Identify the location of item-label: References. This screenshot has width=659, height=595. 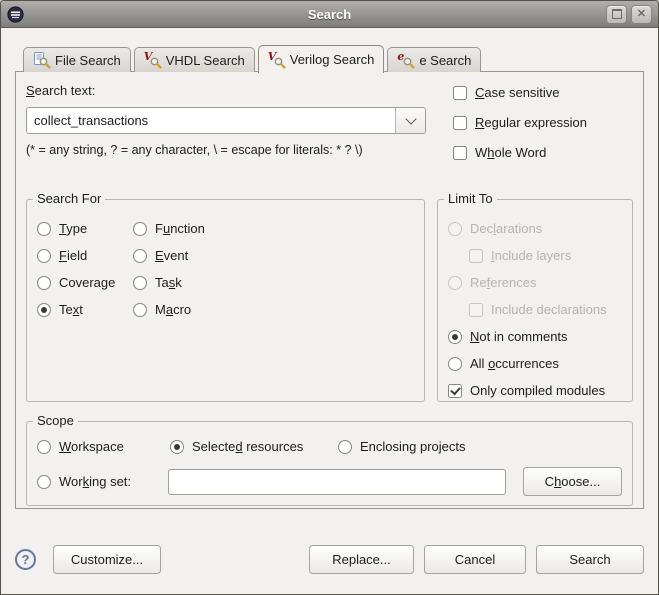
(503, 282).